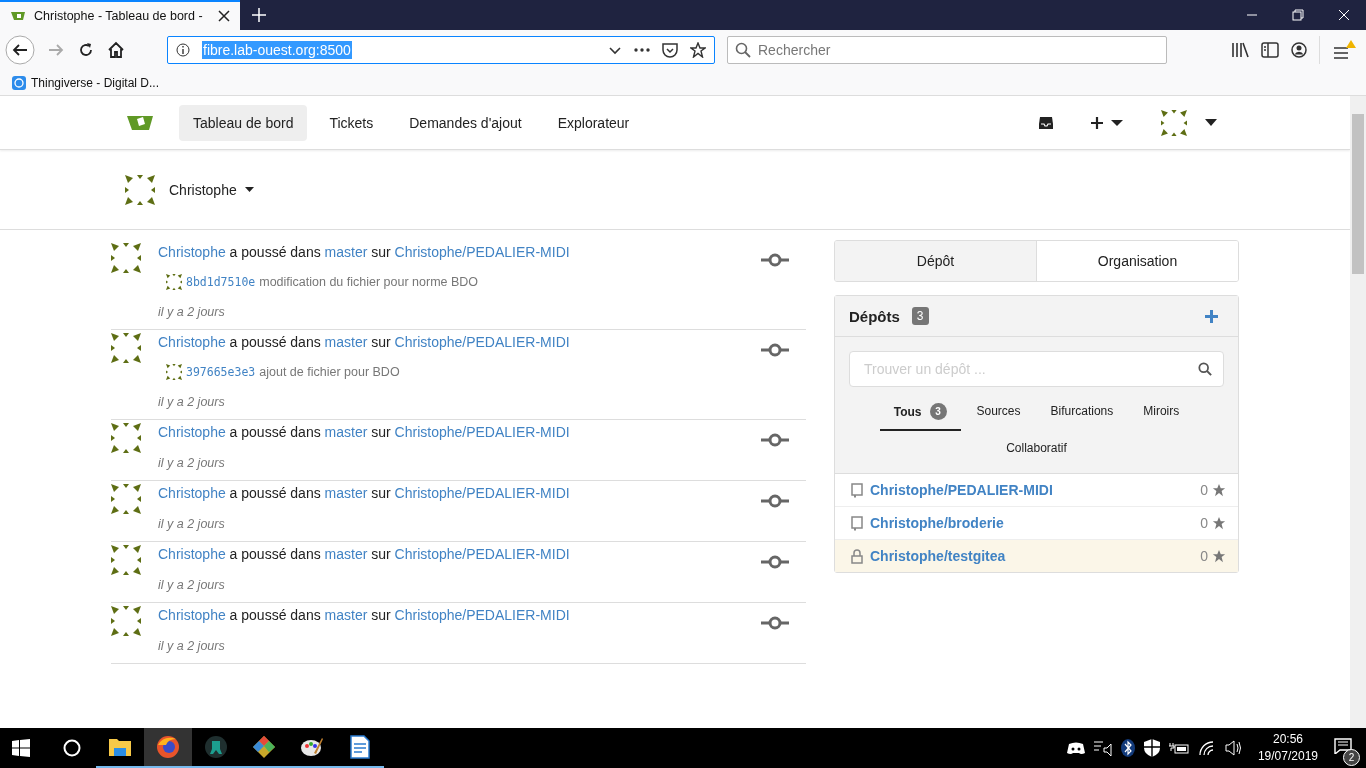 The image size is (1366, 768). Describe the element at coordinates (203, 189) in the screenshot. I see `user-switcher: Christophe` at that location.